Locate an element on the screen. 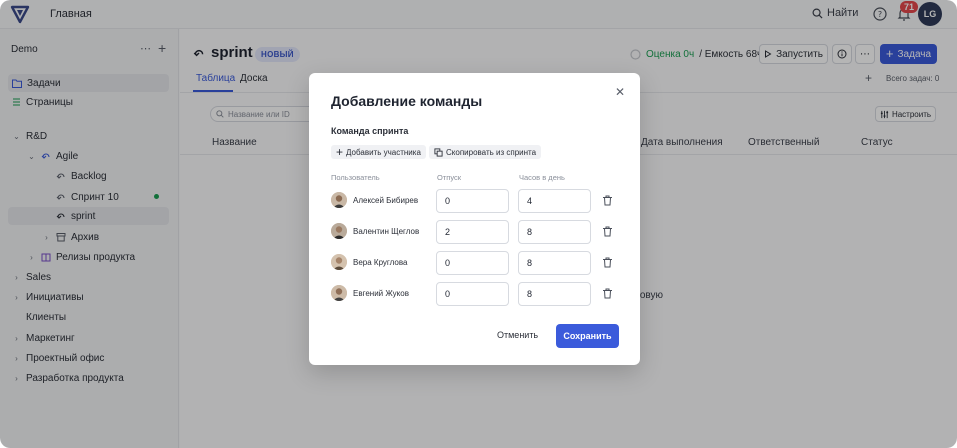 The width and height of the screenshot is (957, 448). member-name: Валентин Щеглов is located at coordinates (386, 231).